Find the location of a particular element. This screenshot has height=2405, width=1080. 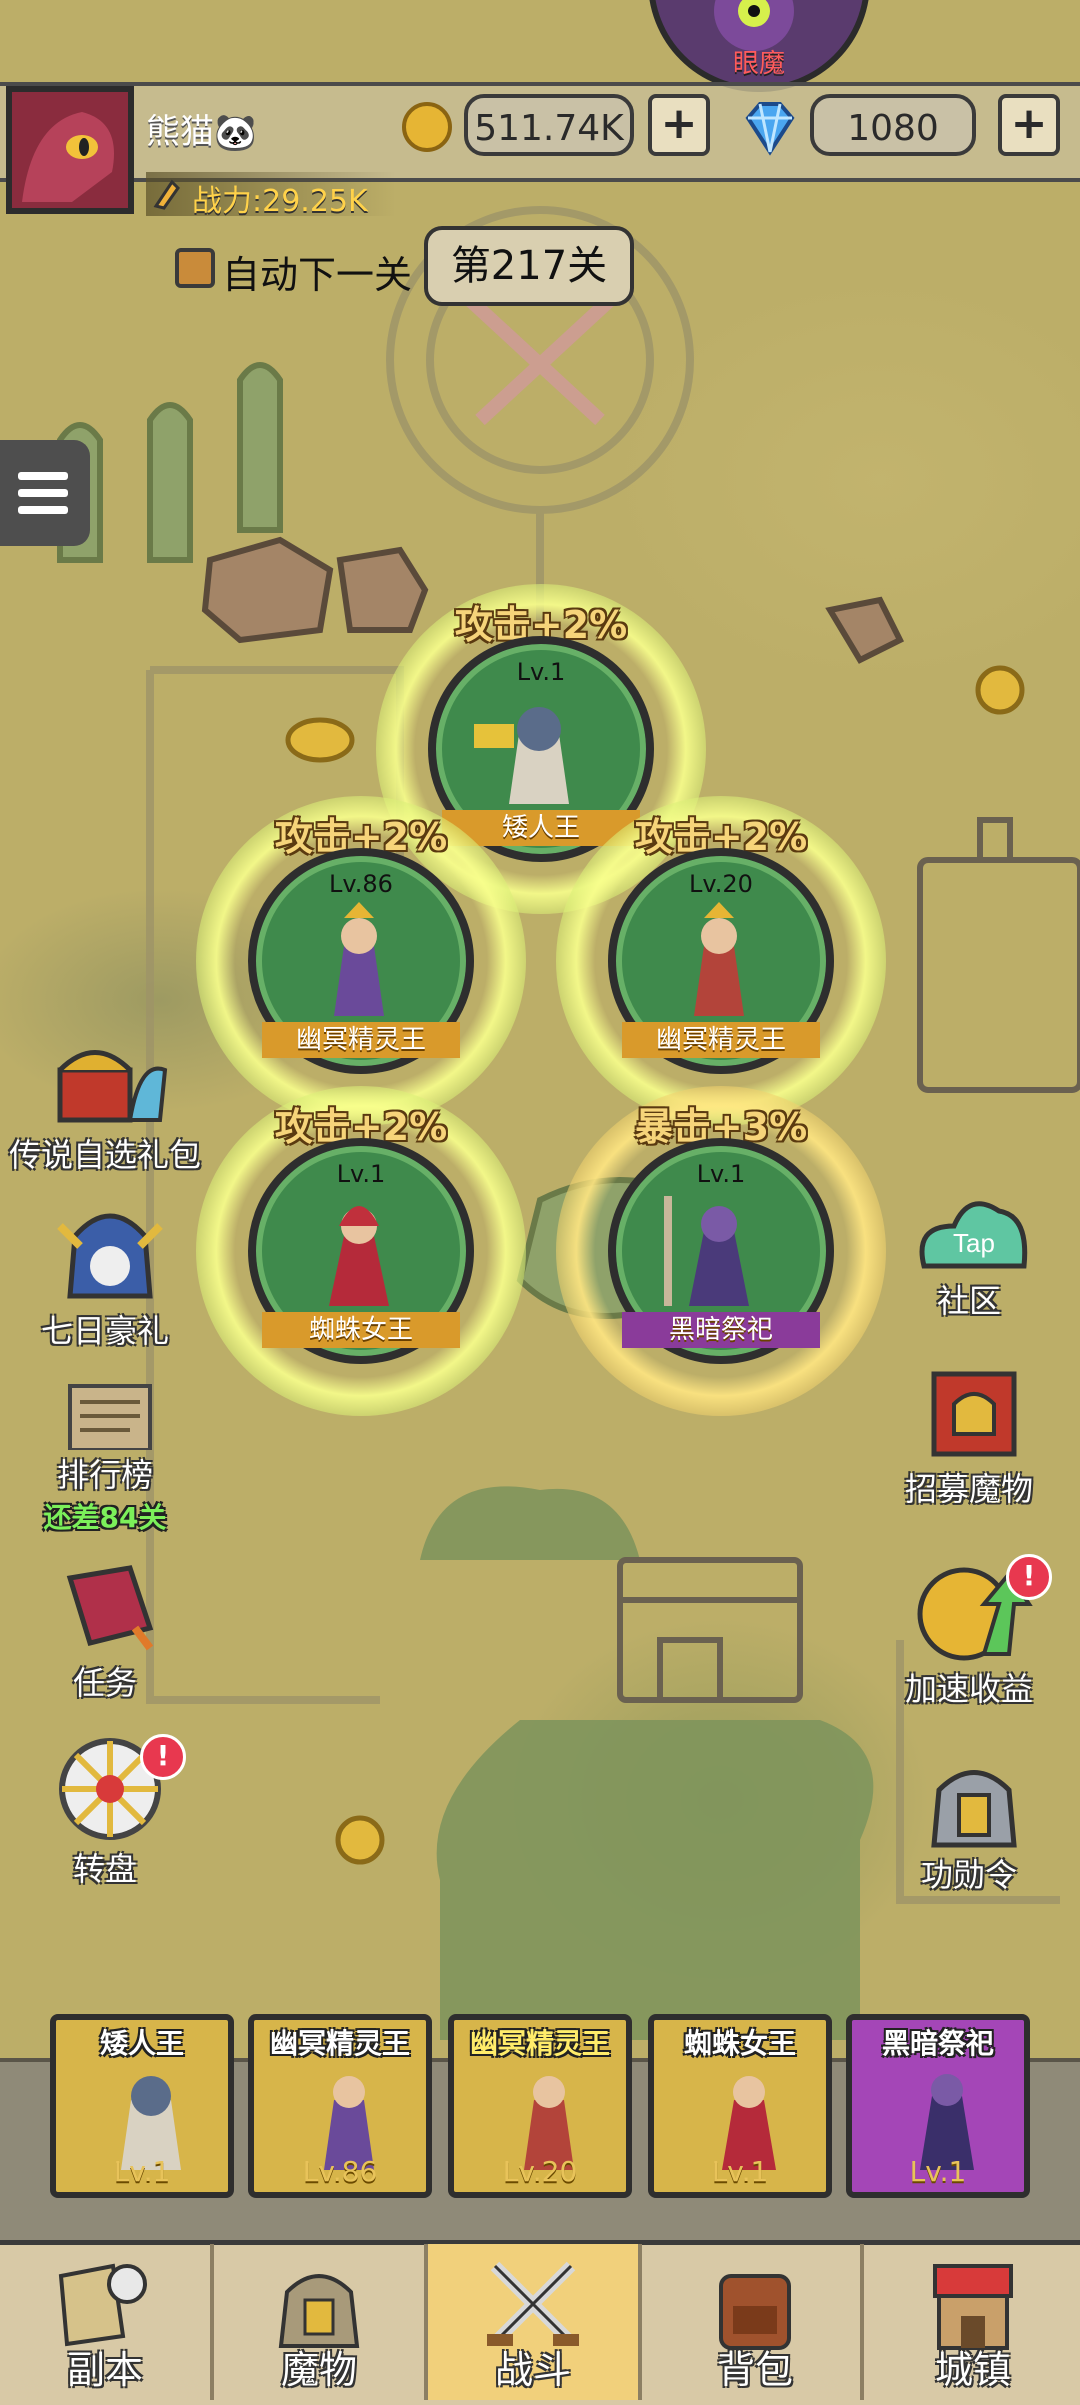

tab-label: 城镇 is located at coordinates (972, 2370).